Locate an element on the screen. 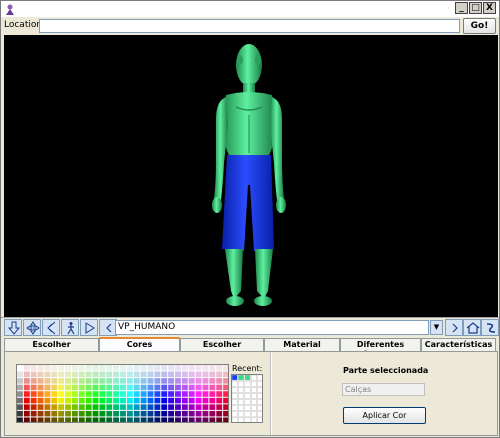 Image resolution: width=500 pixels, height=438 pixels. viewpoint-select: VP_HUMANO is located at coordinates (272, 327).